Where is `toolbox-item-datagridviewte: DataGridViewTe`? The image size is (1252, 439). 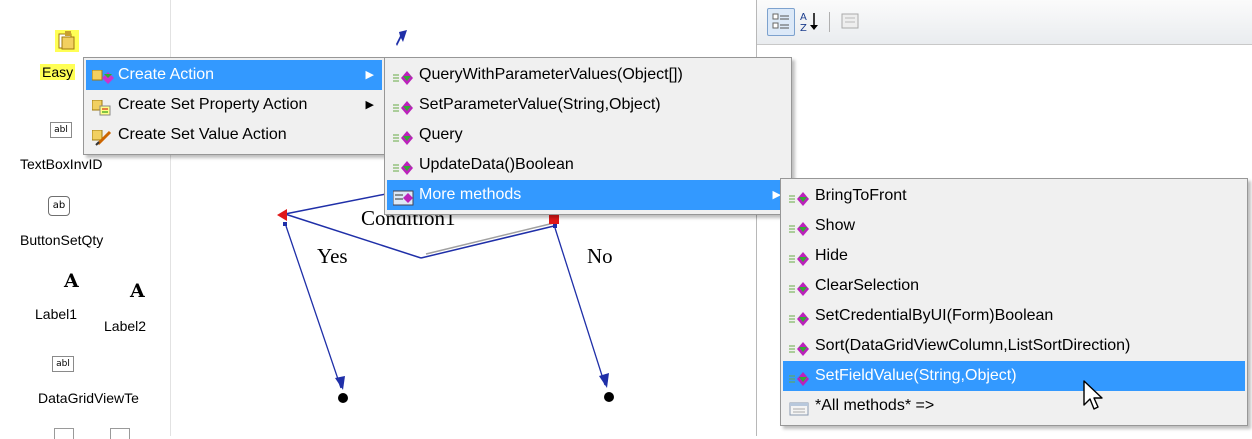
toolbox-item-datagridviewte: DataGridViewTe is located at coordinates (88, 398).